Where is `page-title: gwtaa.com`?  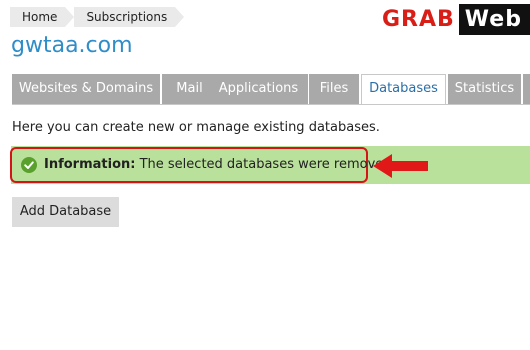
page-title: gwtaa.com is located at coordinates (72, 45).